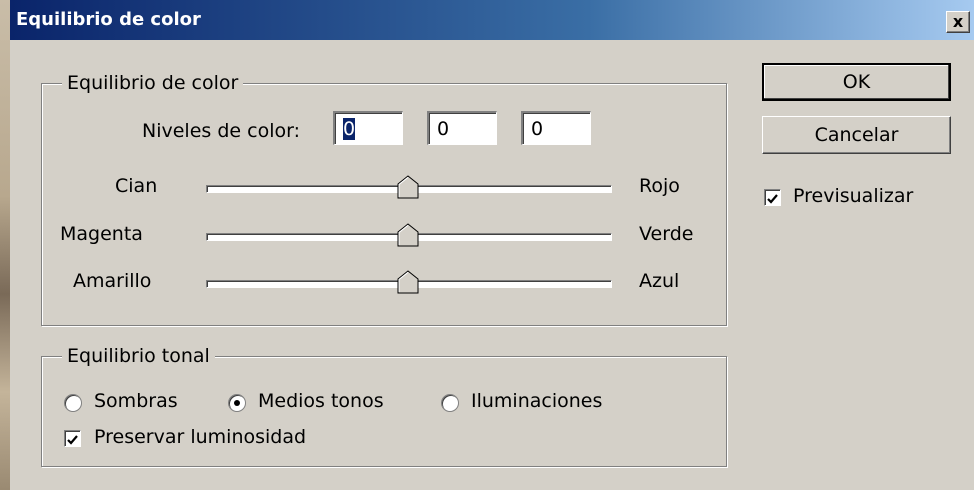 The height and width of the screenshot is (490, 974). What do you see at coordinates (321, 401) in the screenshot?
I see `radio-label-midtones: Medios tonos` at bounding box center [321, 401].